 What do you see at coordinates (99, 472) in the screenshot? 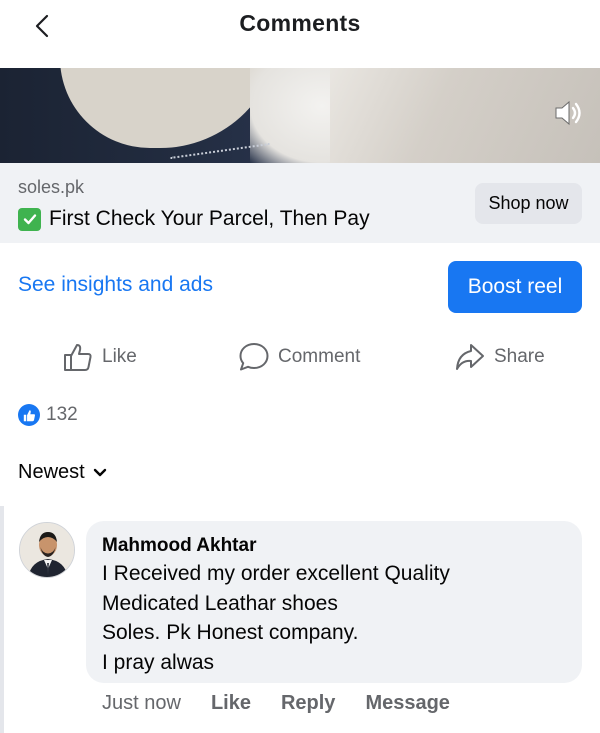
I see `chevron-down-icon` at bounding box center [99, 472].